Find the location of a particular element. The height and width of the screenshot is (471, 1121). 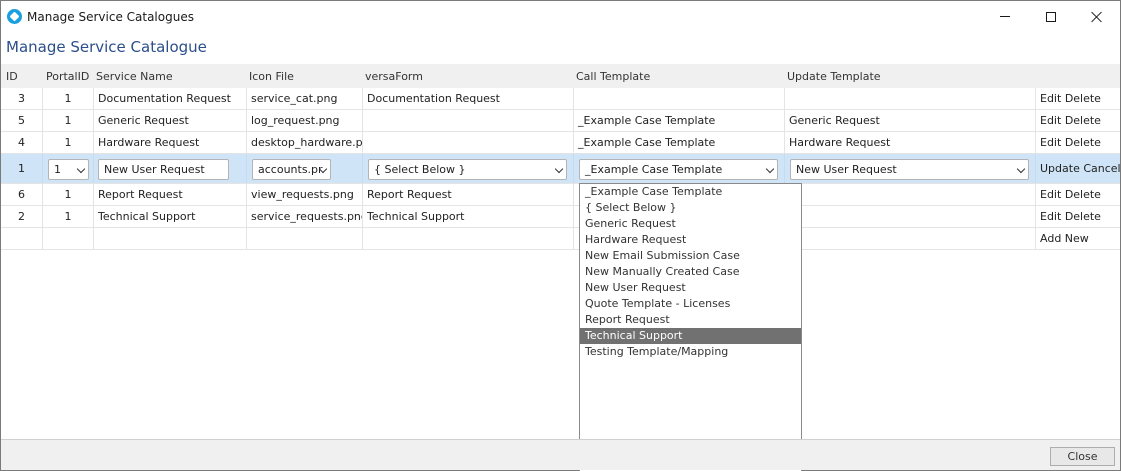

cell-versaform: Documentation Request is located at coordinates (468, 98).